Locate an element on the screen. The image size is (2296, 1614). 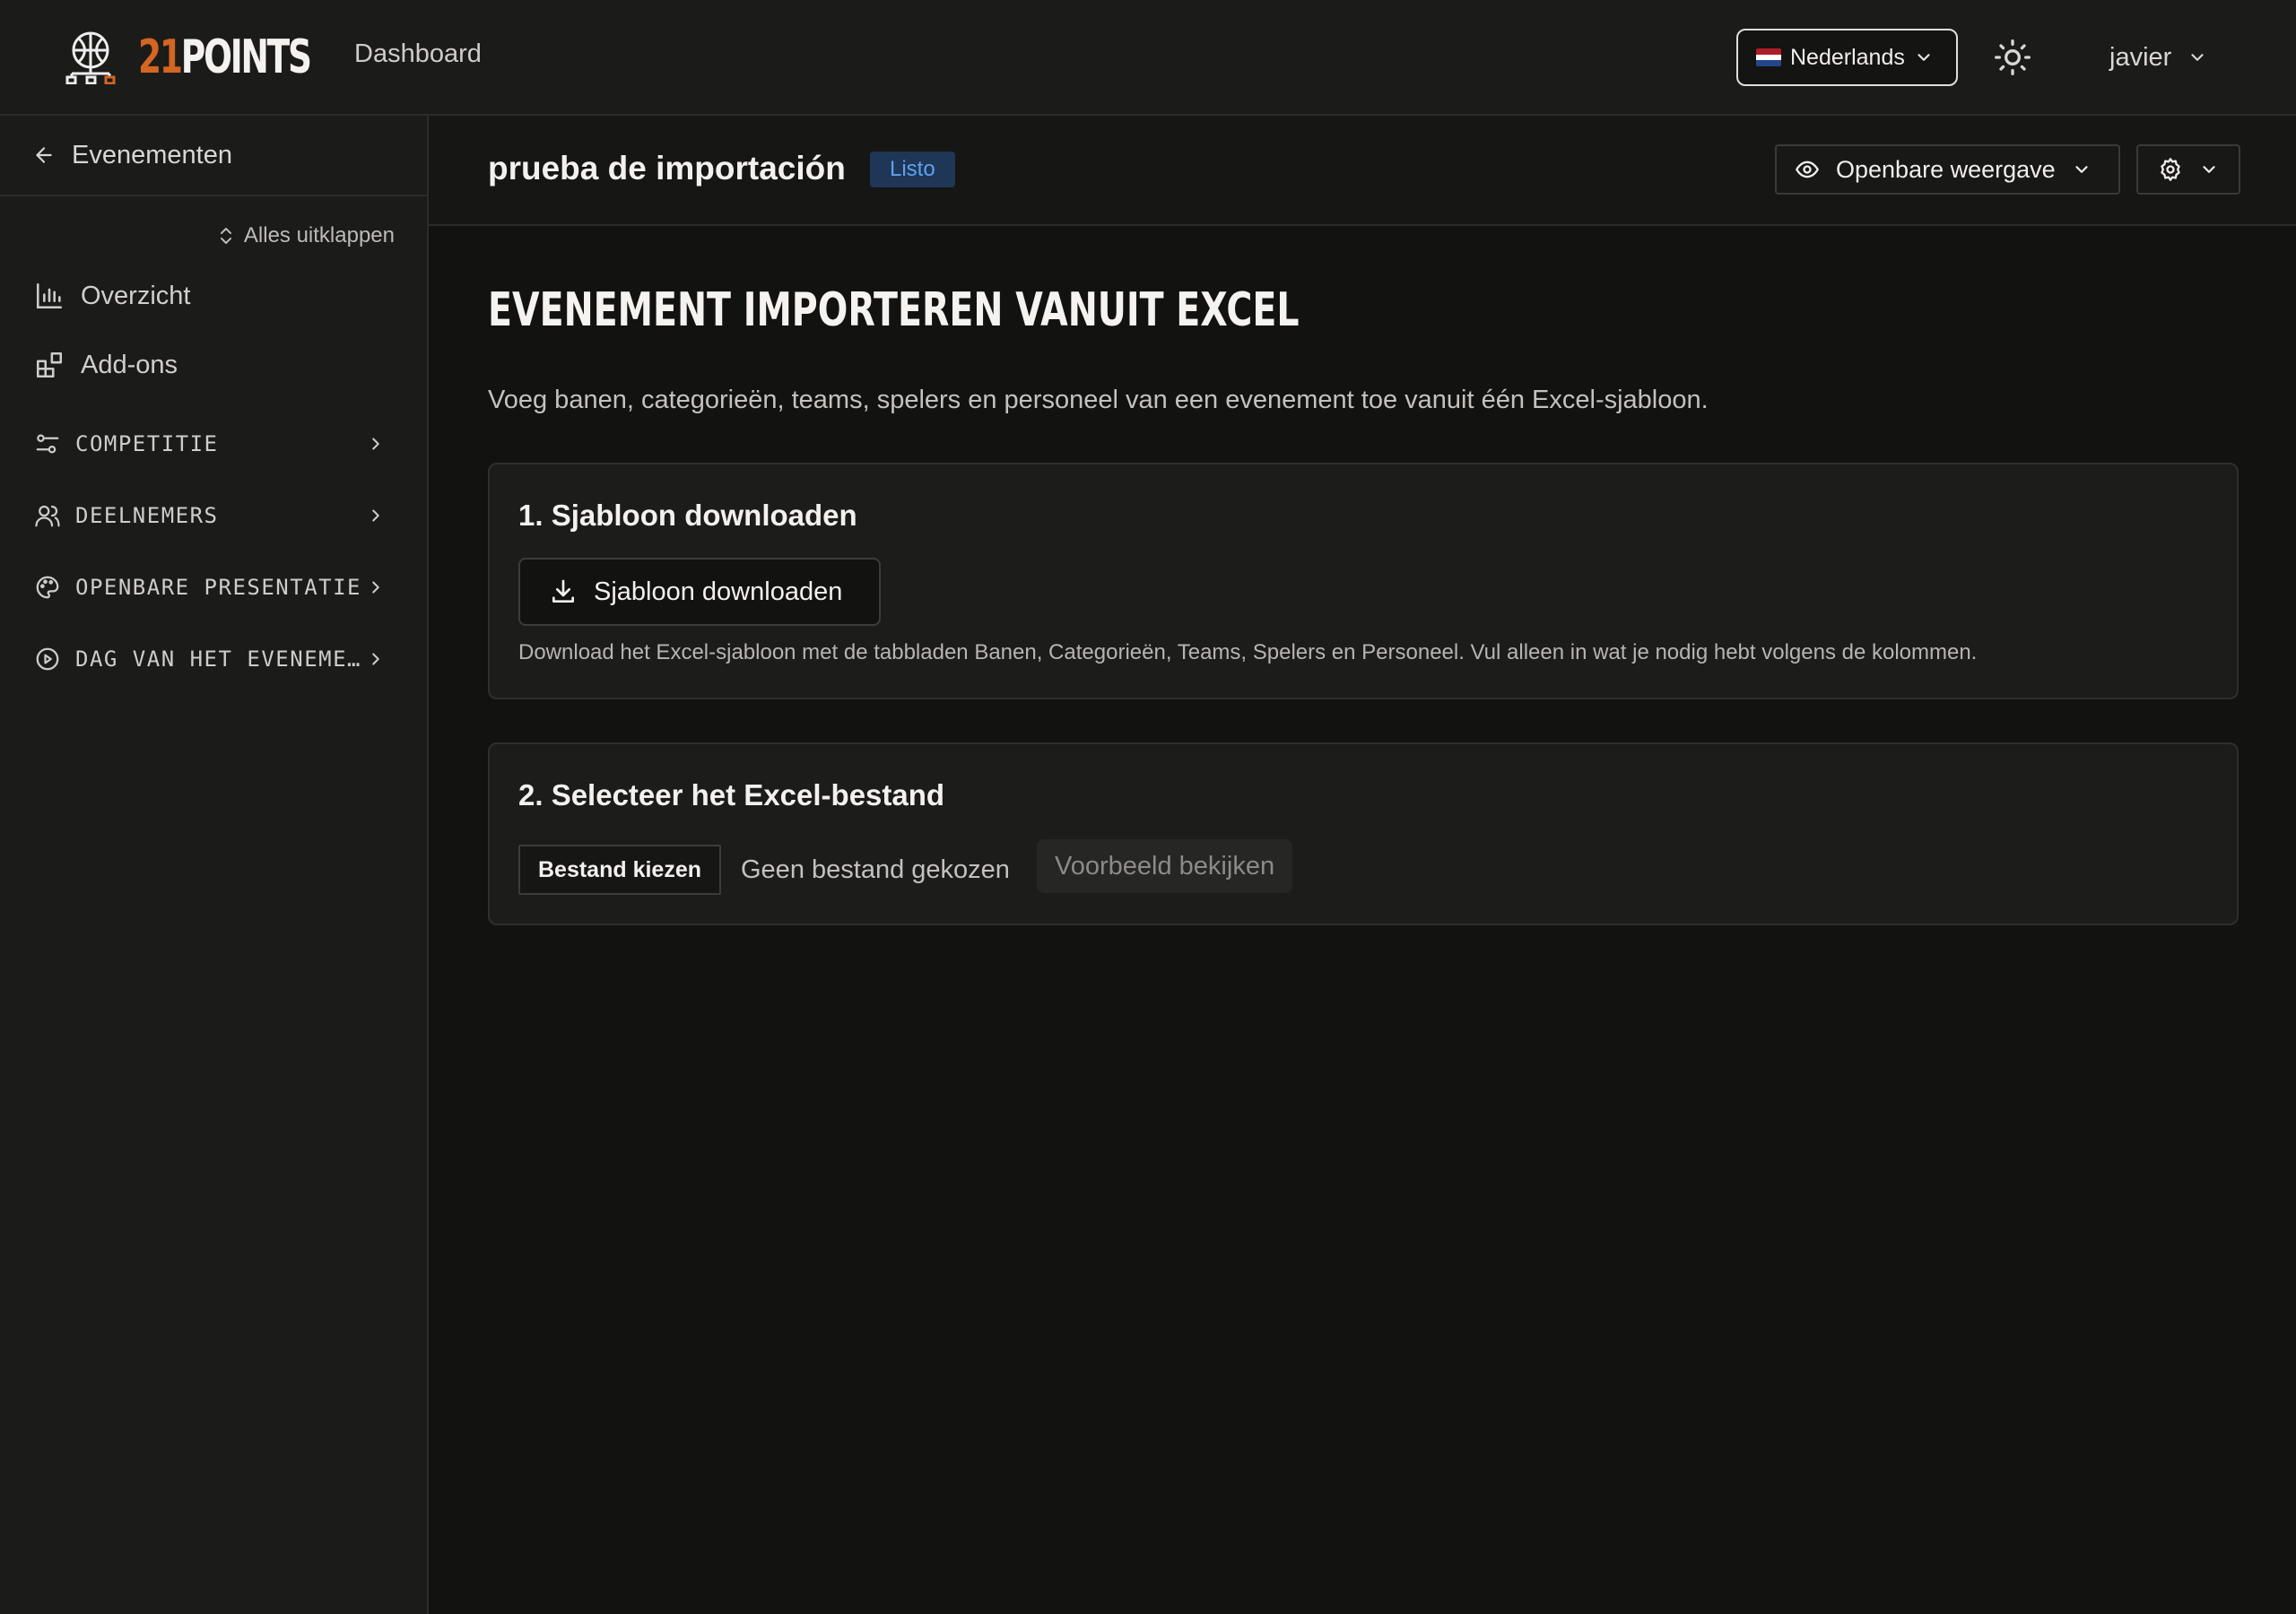
file-status-text: Geen bestand gekozen is located at coordinates (875, 869).